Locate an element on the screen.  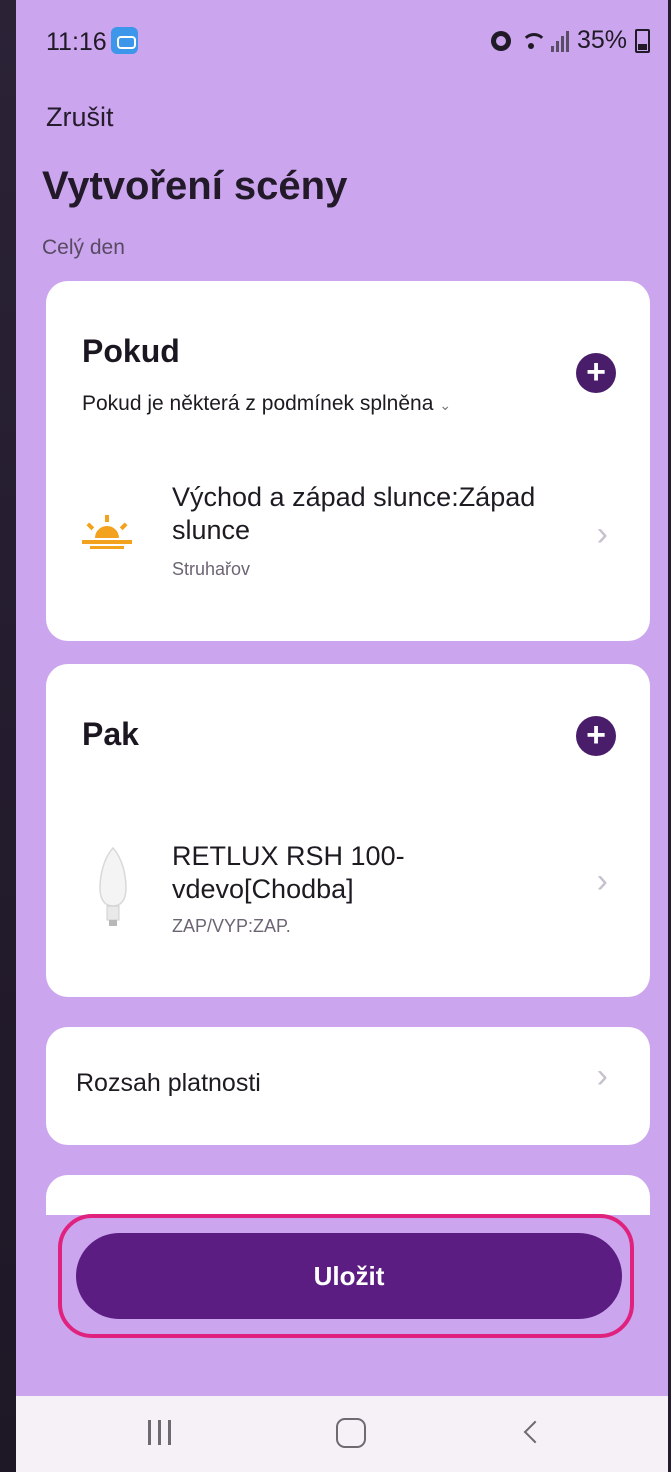
additional-settings-card is located at coordinates (348, 1195).